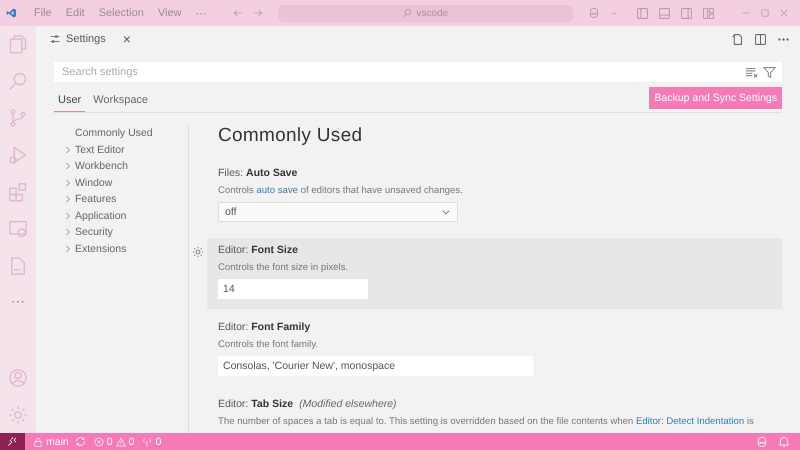 The height and width of the screenshot is (450, 800). What do you see at coordinates (348, 404) in the screenshot?
I see `modified-note: (Modified elsewhere)` at bounding box center [348, 404].